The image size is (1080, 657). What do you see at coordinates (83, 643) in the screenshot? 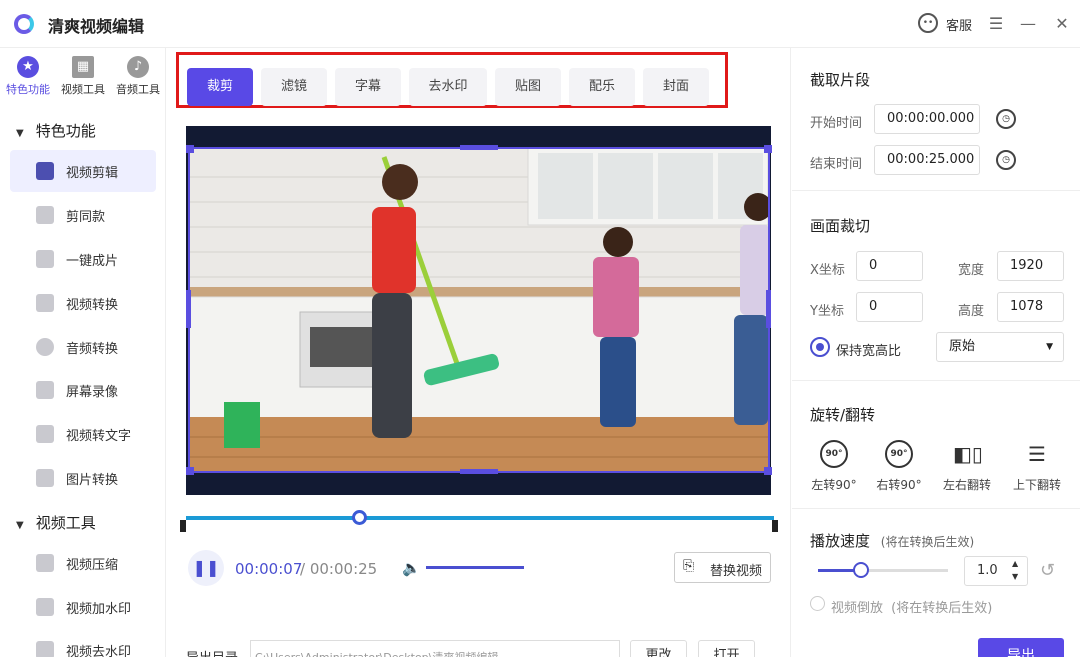
I see `sidebar-item-remove-watermark: 视频去水印` at bounding box center [83, 643].